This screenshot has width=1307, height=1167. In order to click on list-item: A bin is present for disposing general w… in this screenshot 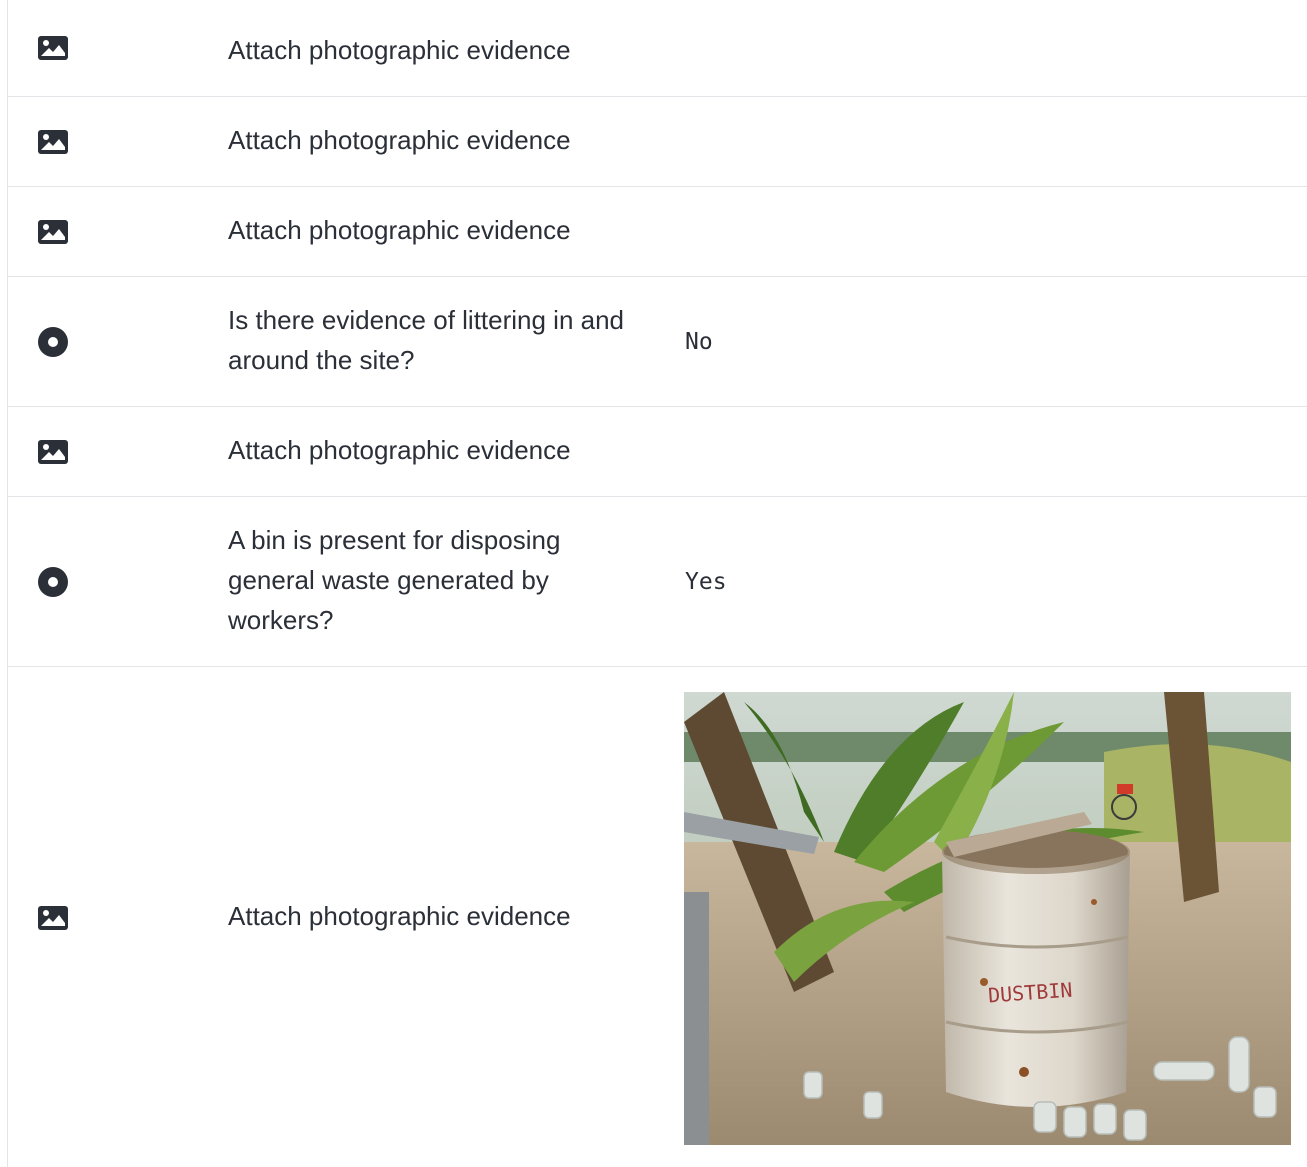, I will do `click(657, 582)`.